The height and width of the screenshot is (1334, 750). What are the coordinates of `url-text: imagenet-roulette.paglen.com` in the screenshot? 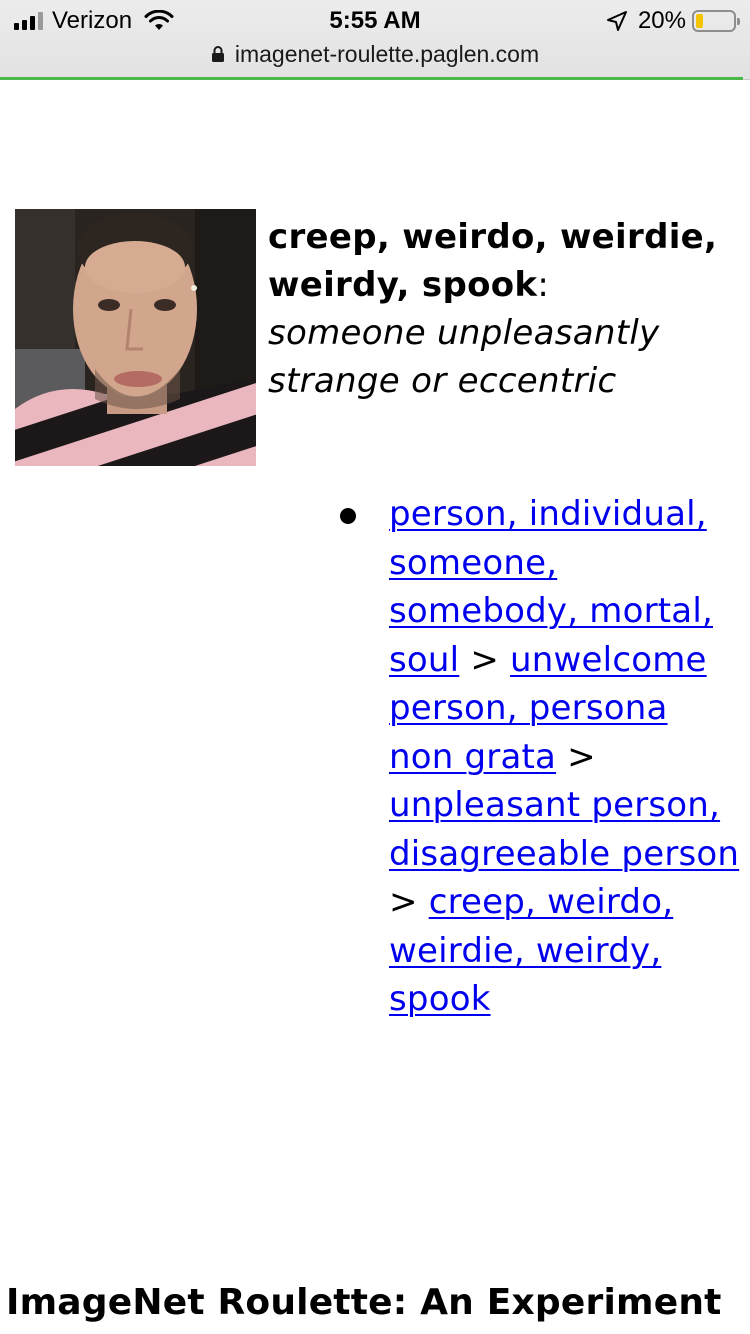 It's located at (387, 54).